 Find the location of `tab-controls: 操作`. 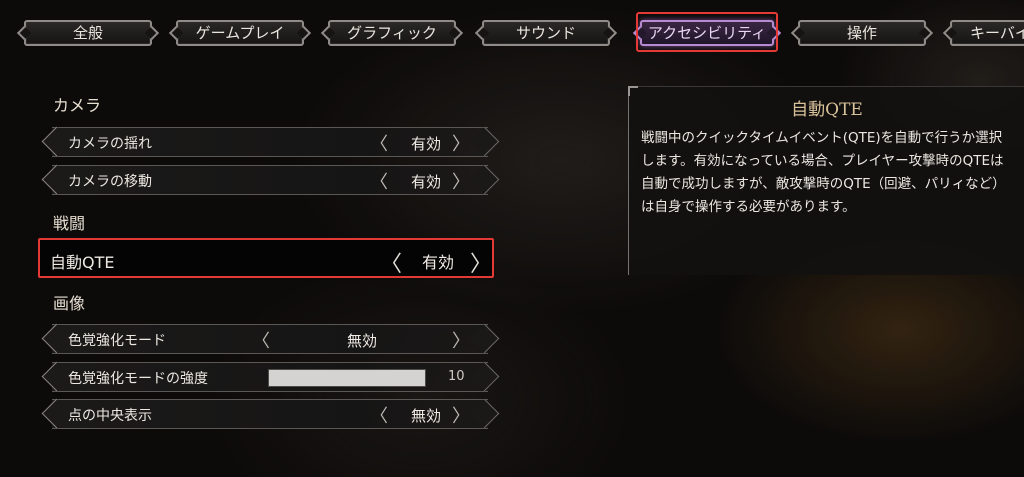

tab-controls: 操作 is located at coordinates (862, 33).